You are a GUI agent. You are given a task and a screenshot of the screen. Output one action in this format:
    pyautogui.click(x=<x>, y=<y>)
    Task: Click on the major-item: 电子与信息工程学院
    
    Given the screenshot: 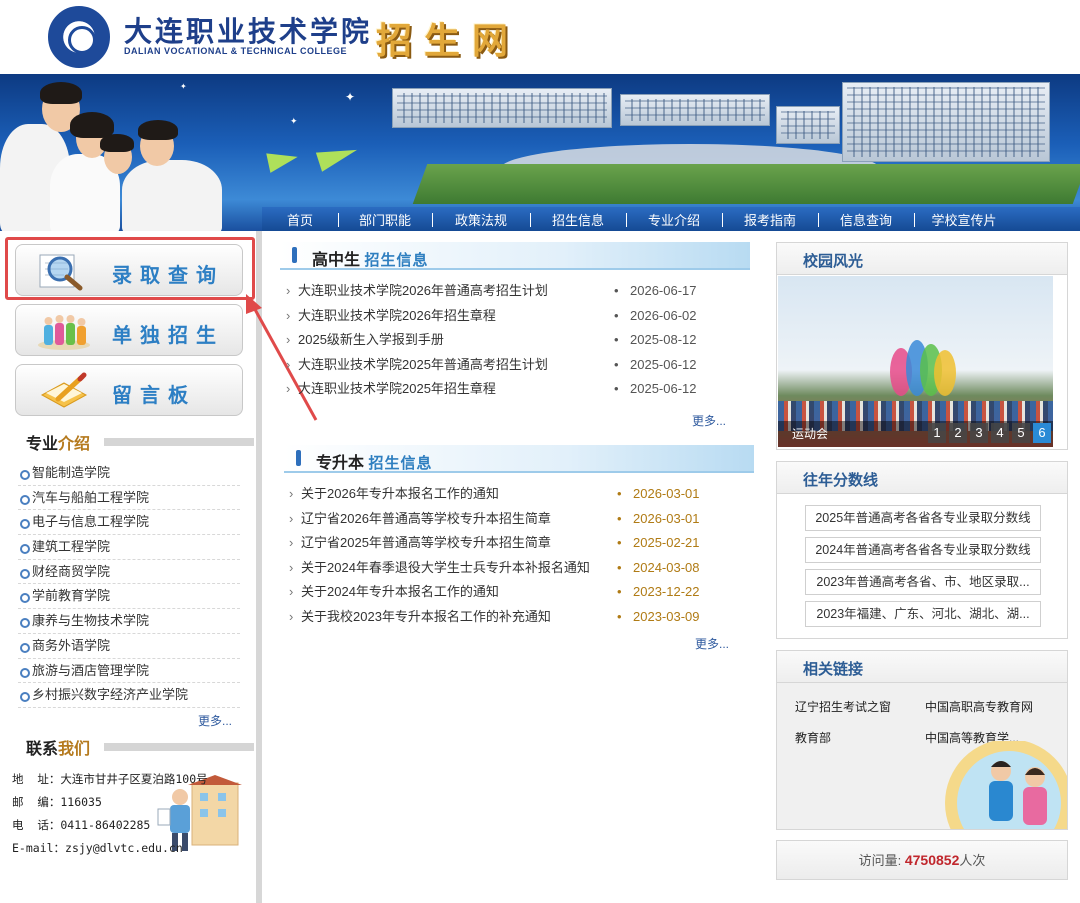 What is the action you would take?
    pyautogui.click(x=129, y=523)
    